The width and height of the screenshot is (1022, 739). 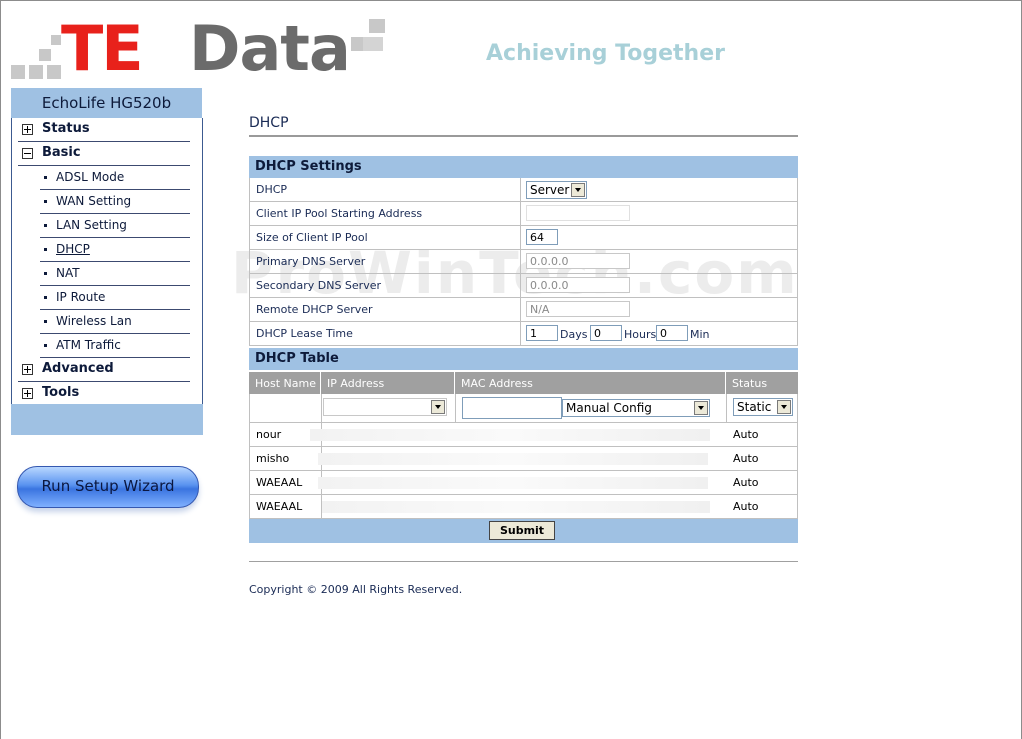 I want to click on sidebar-item-tools: Tools, so click(x=104, y=393).